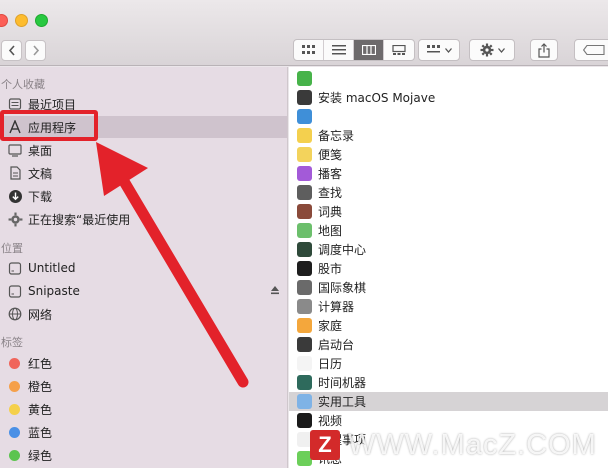 The width and height of the screenshot is (608, 468). Describe the element at coordinates (40, 196) in the screenshot. I see `sidebar-item-label: 下载` at that location.